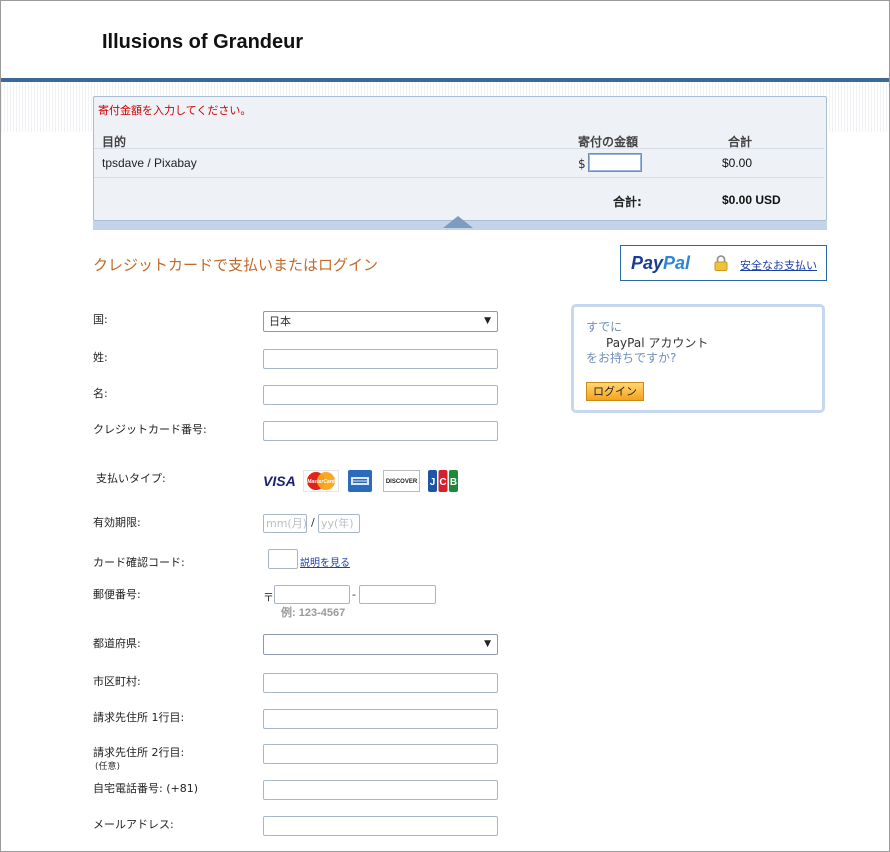  Describe the element at coordinates (150, 429) in the screenshot. I see `card-number-label: クレジットカード番号:` at that location.